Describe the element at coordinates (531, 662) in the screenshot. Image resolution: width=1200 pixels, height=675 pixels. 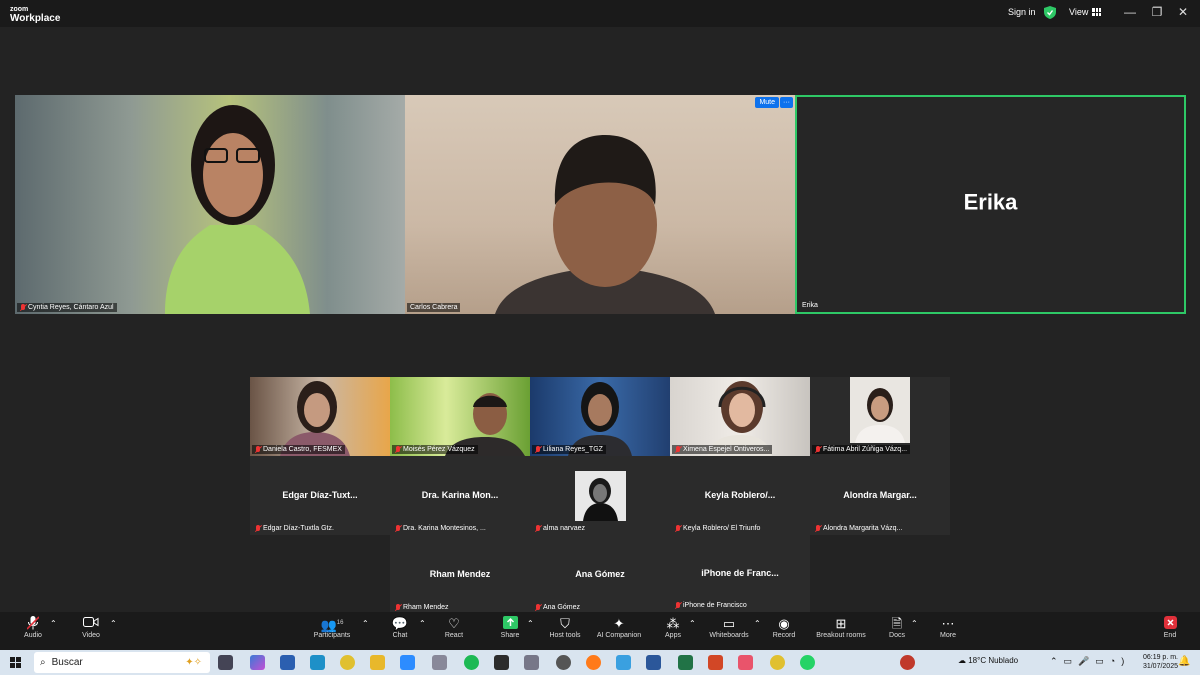
I see `camera-app-icon` at that location.